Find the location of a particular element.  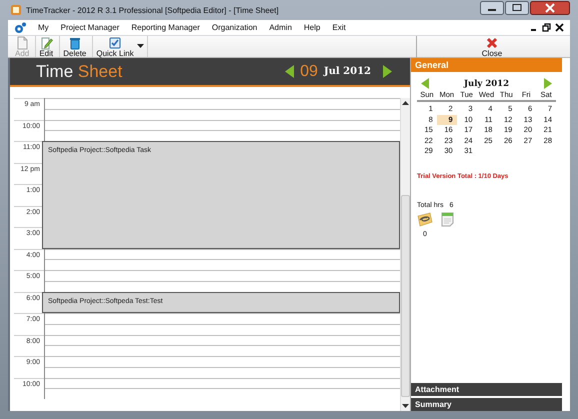

trash-icon is located at coordinates (75, 43).